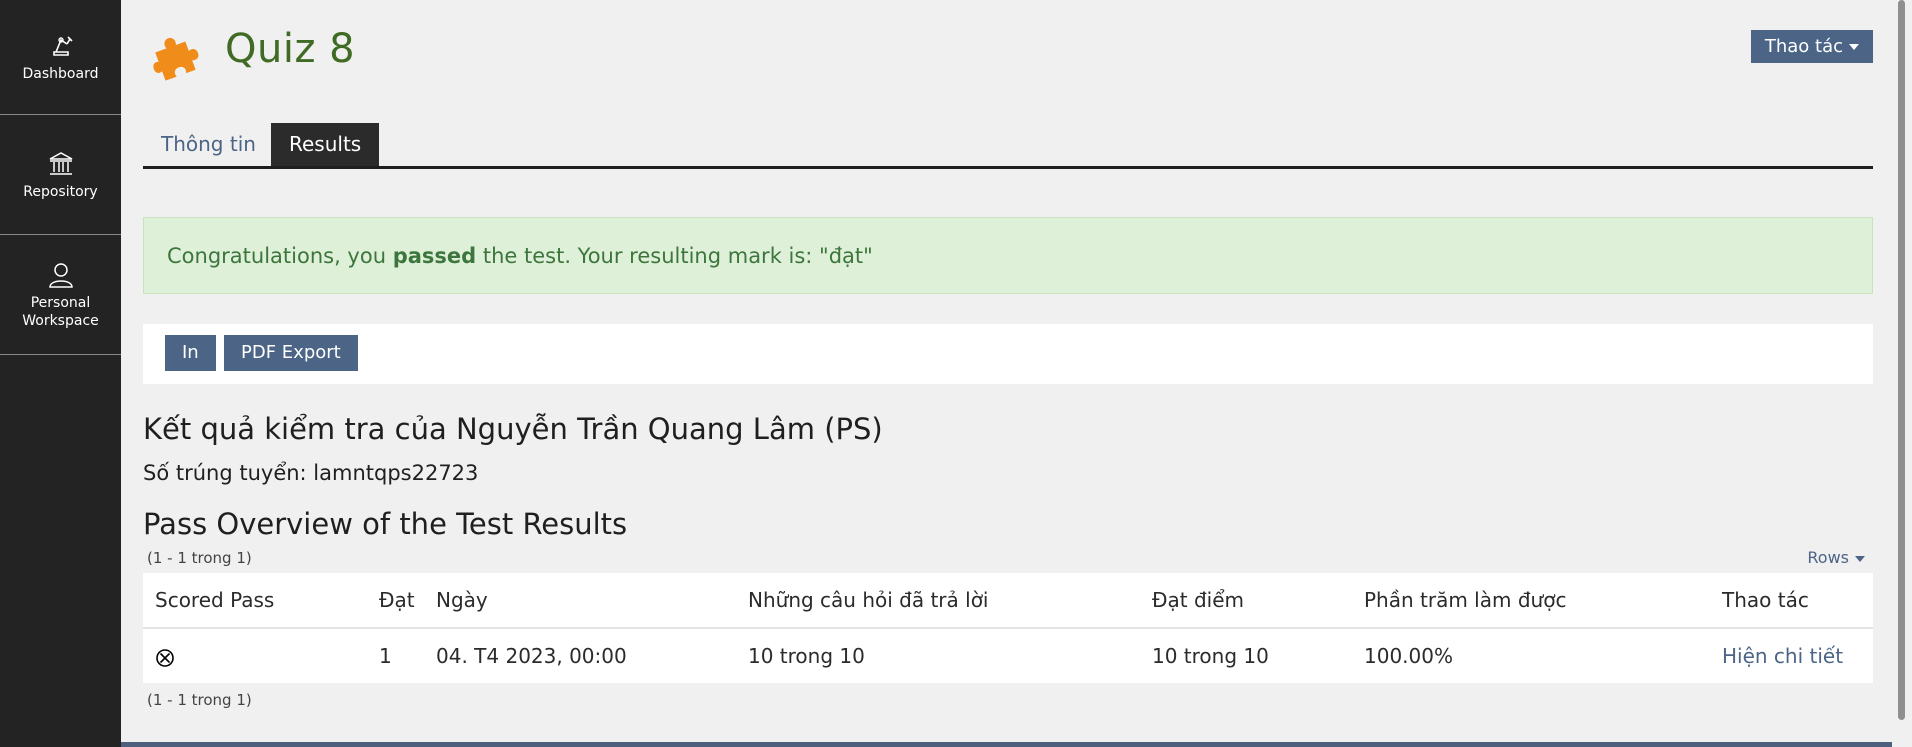 The image size is (1912, 747). What do you see at coordinates (325, 144) in the screenshot?
I see `tab-results: Results` at bounding box center [325, 144].